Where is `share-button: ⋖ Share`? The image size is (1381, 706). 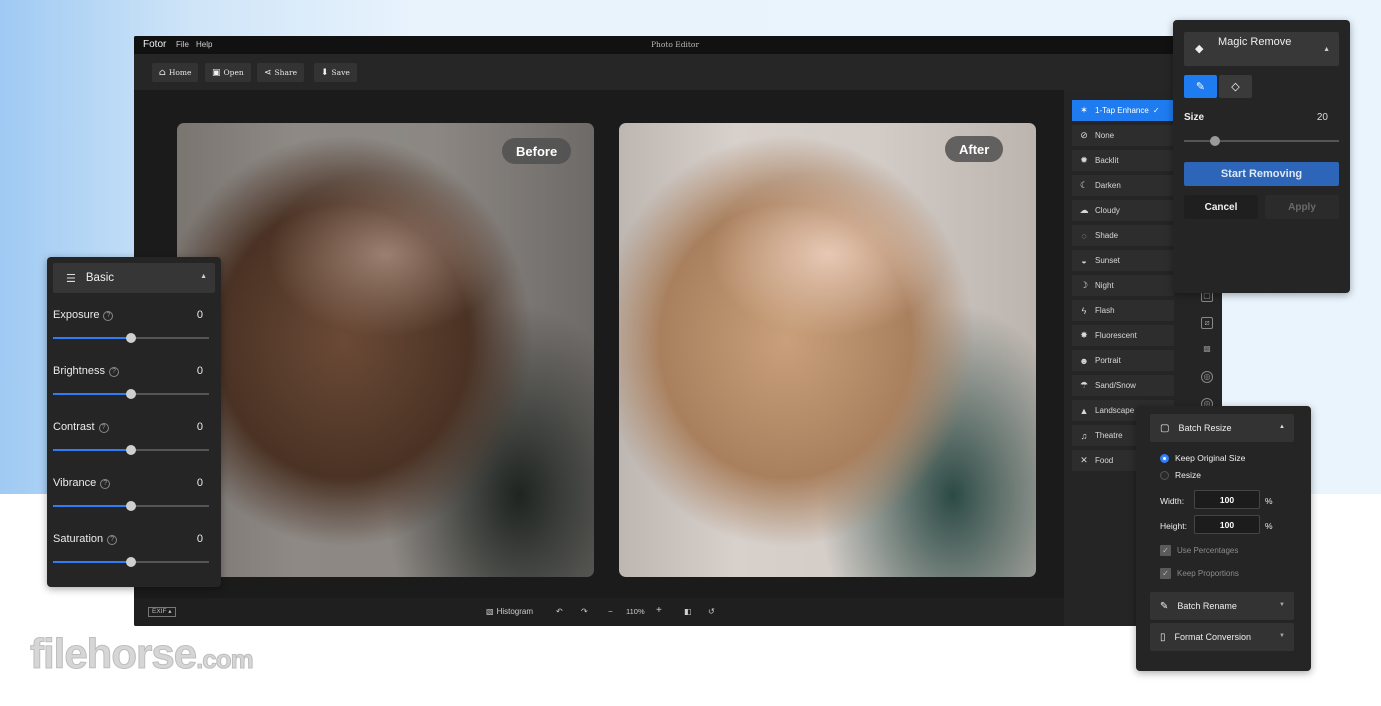
share-button: ⋖ Share is located at coordinates (281, 72).